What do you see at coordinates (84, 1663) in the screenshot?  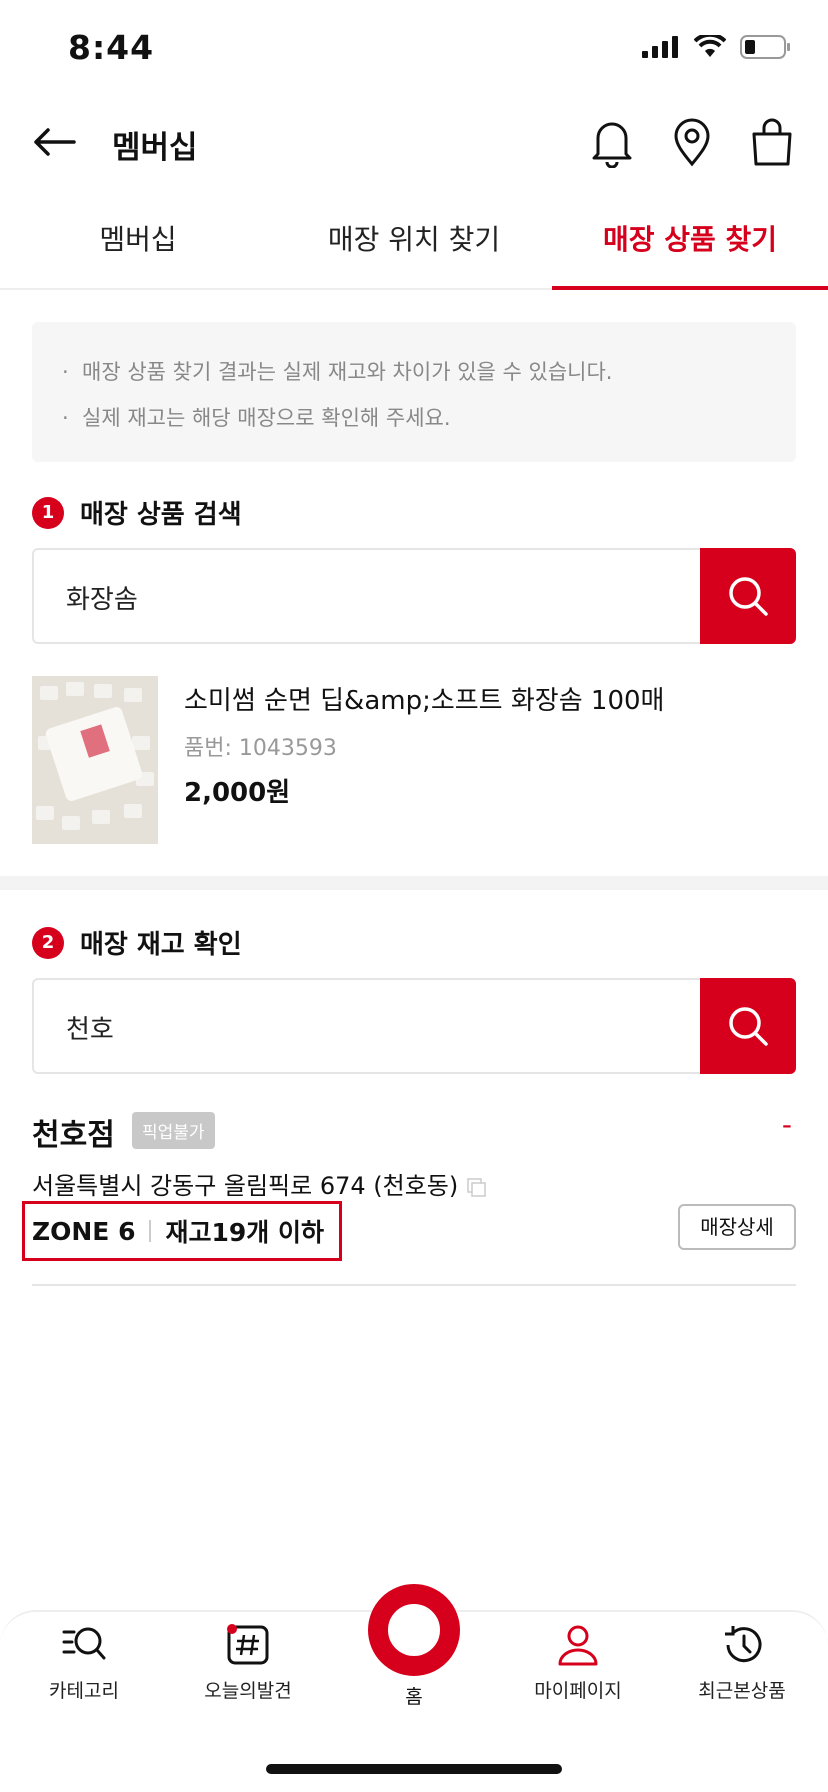 I see `tabbar-category: 카테고리` at bounding box center [84, 1663].